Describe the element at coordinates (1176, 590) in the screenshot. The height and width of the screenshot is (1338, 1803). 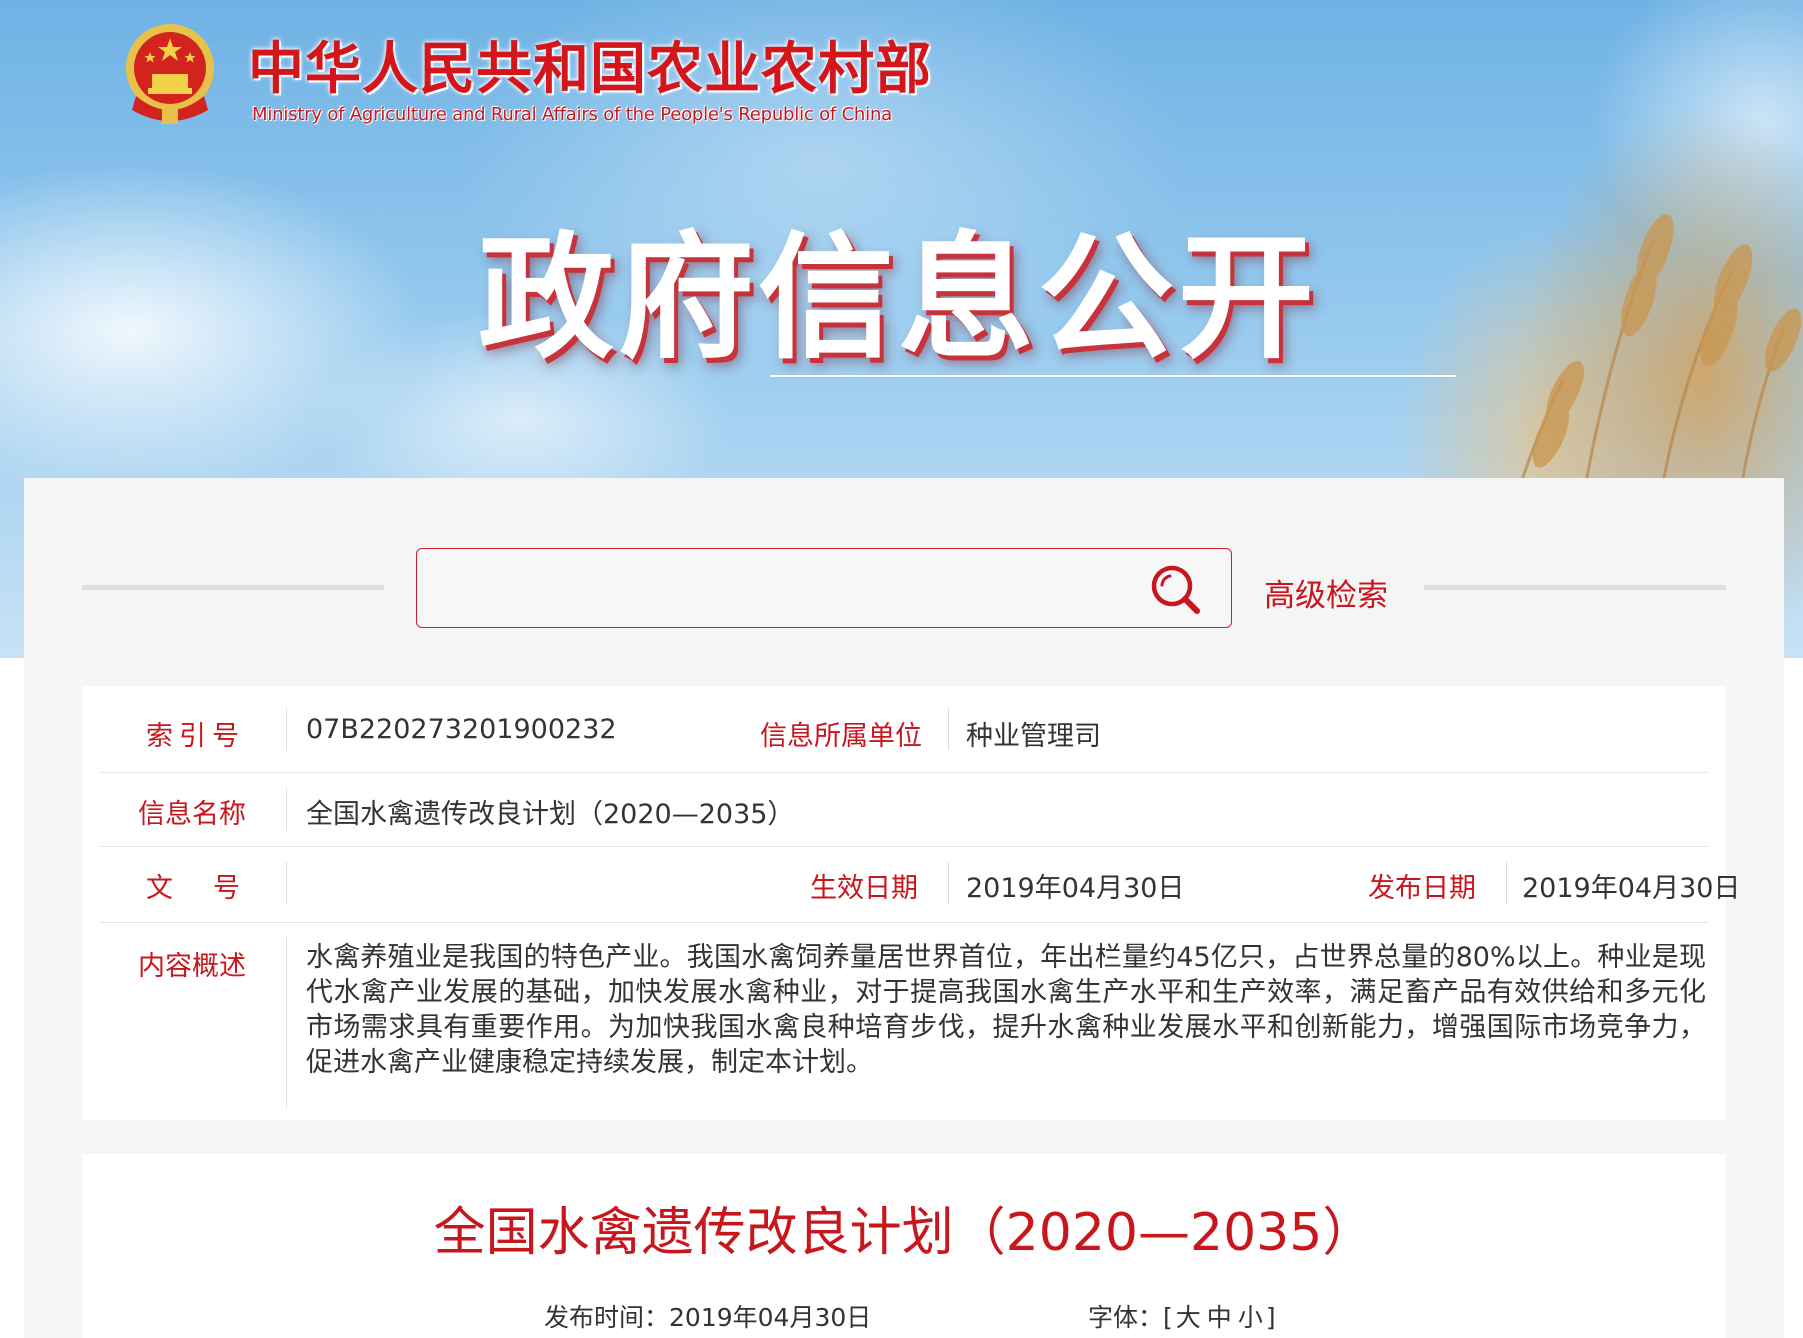
I see `search-icon` at that location.